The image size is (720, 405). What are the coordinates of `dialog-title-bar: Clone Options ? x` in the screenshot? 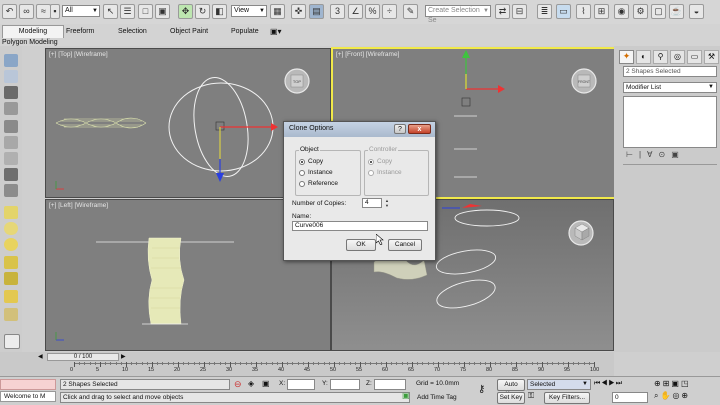 It's located at (359, 129).